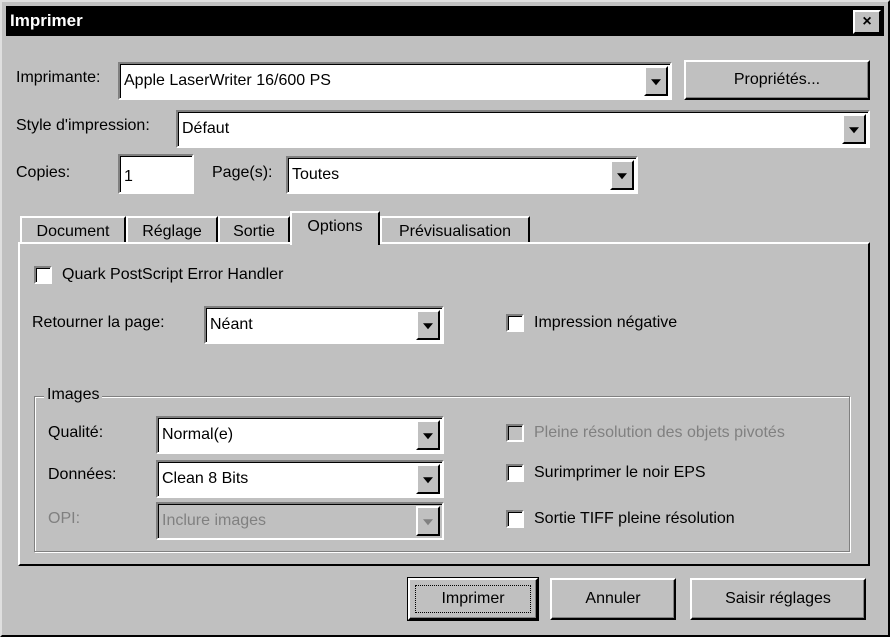 This screenshot has width=890, height=637. Describe the element at coordinates (198, 434) in the screenshot. I see `quality-value: Normal(e)` at that location.